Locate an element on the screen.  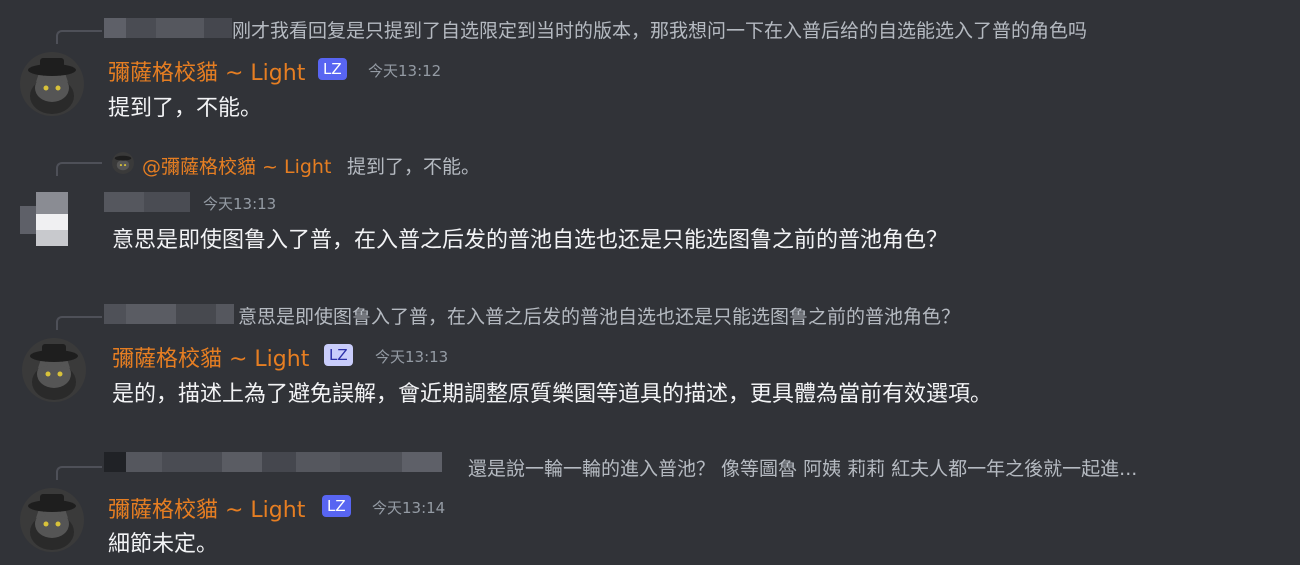
message-content: 細節未定。 is located at coordinates (163, 544).